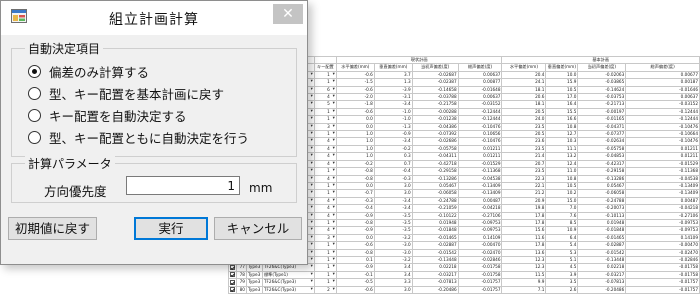  I want to click on run-button: 実行, so click(171, 228).